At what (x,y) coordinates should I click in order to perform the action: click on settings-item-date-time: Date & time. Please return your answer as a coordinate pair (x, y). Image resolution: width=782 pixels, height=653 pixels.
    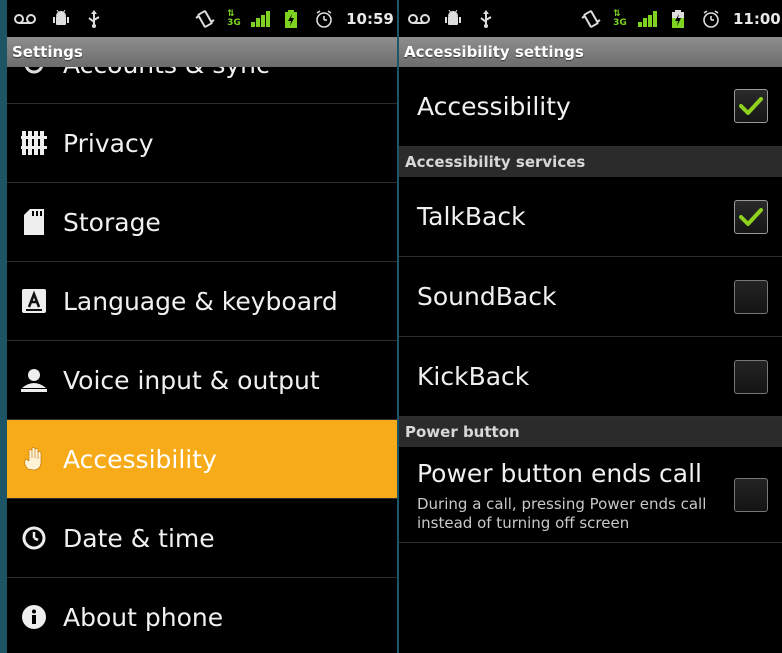
    Looking at the image, I should click on (202, 538).